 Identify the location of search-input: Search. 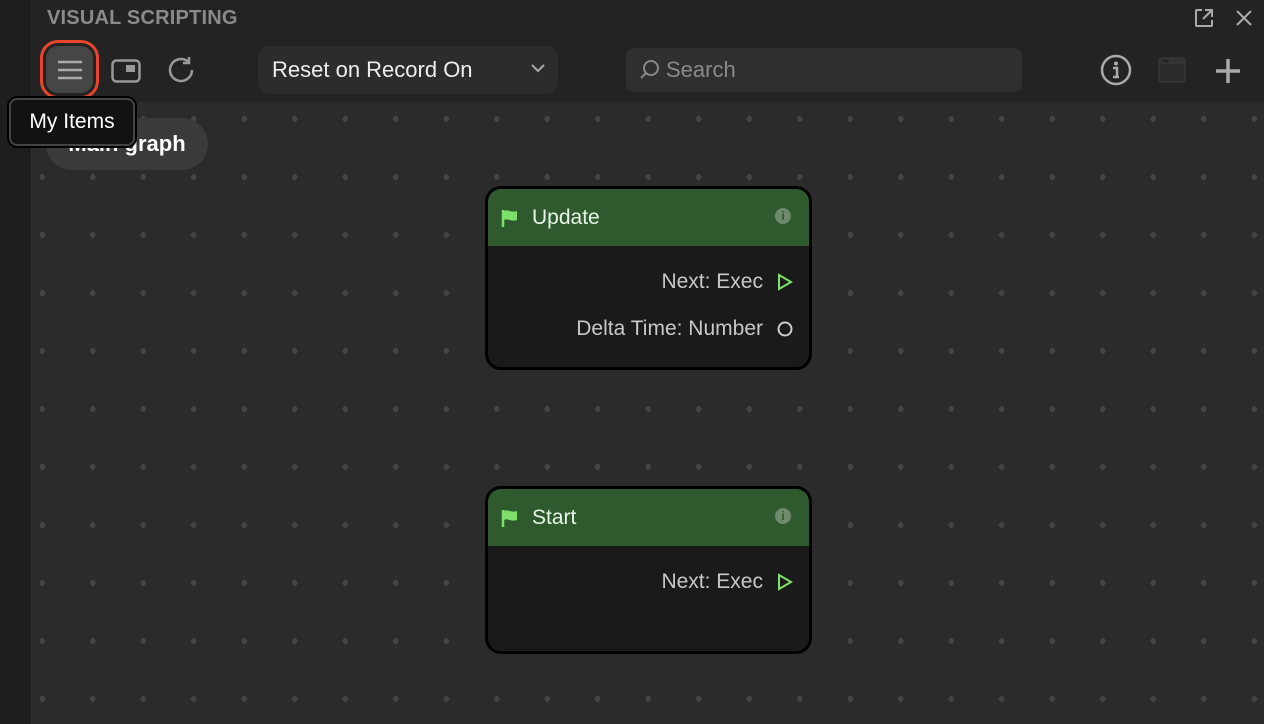
(824, 70).